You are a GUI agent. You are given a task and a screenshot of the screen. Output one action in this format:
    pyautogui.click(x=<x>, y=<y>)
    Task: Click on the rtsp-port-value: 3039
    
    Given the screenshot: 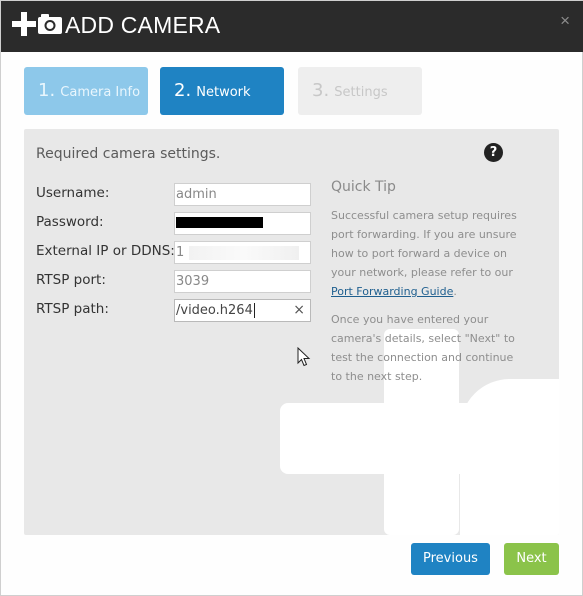 What is the action you would take?
    pyautogui.click(x=193, y=281)
    